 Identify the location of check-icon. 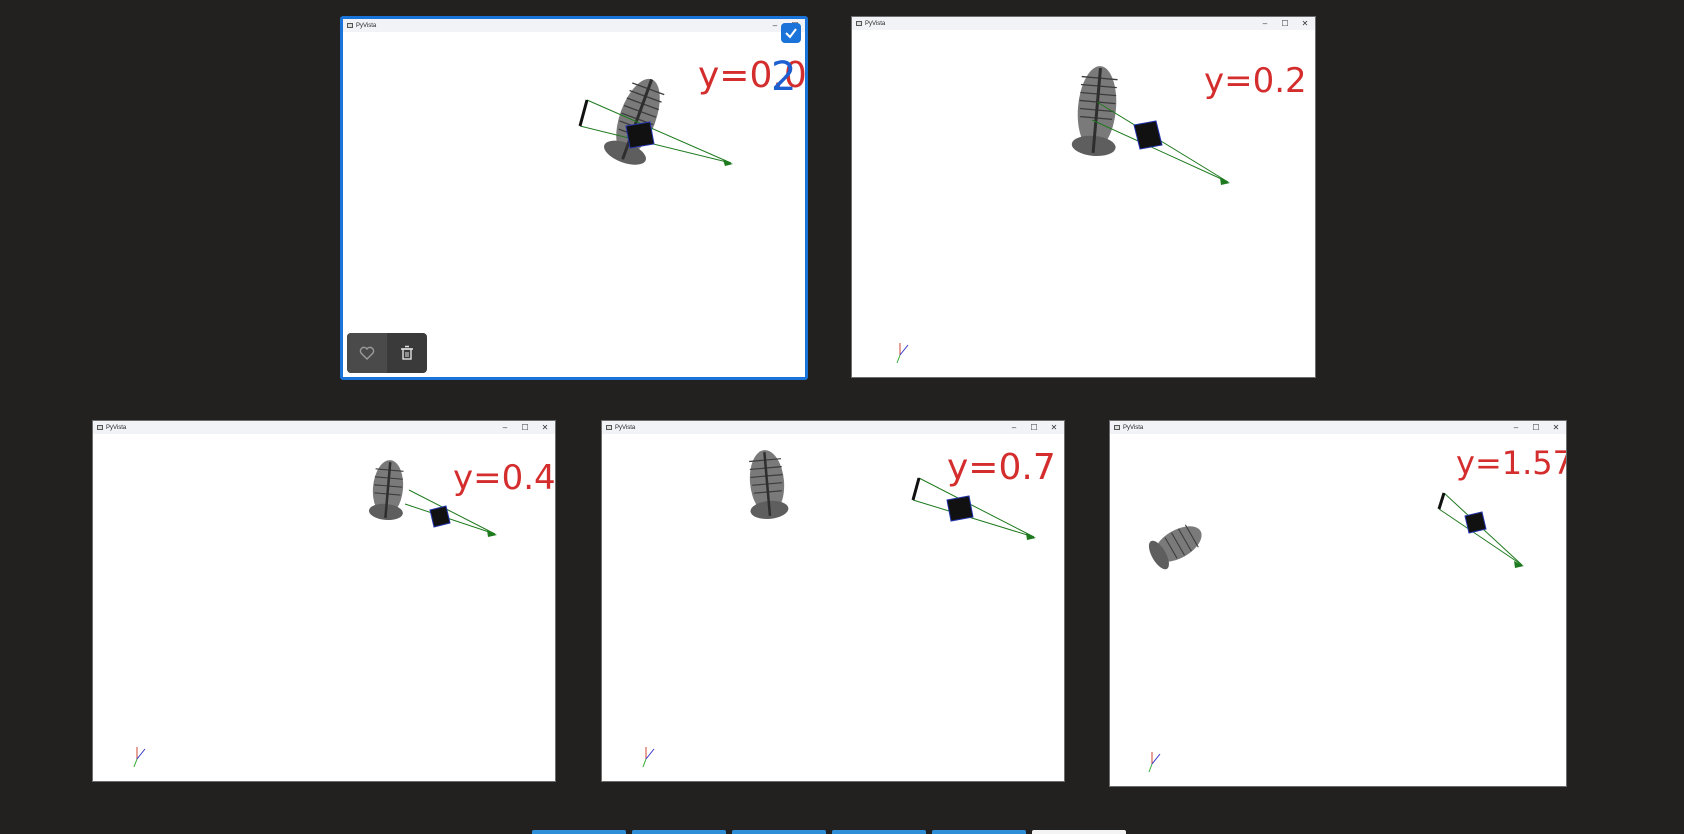
(791, 33).